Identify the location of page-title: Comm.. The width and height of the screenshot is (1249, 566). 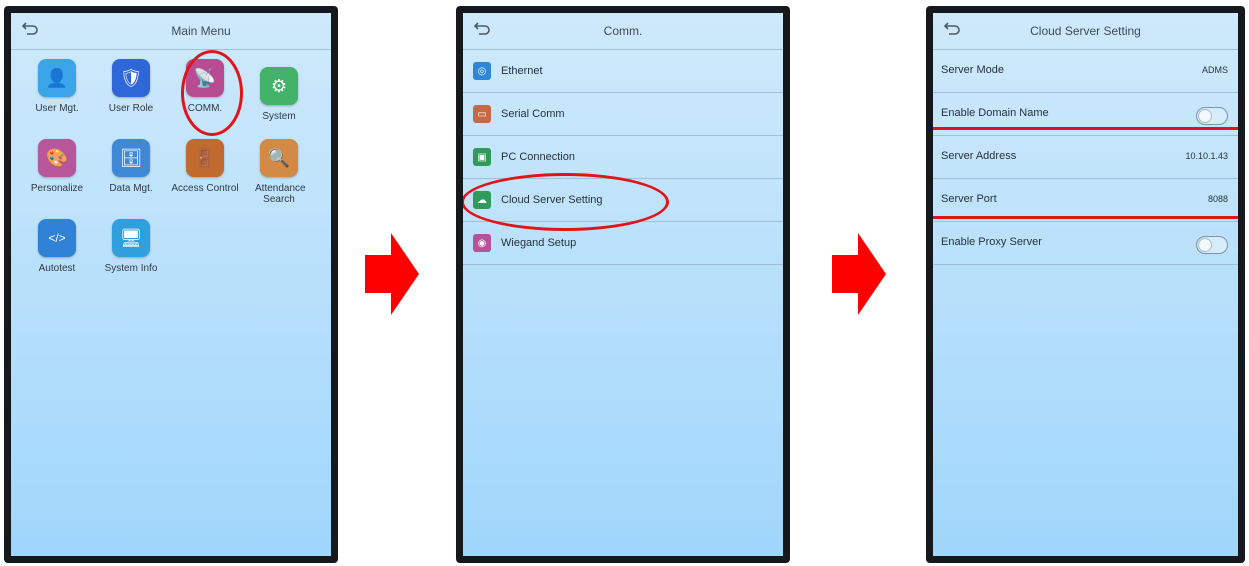
(623, 31).